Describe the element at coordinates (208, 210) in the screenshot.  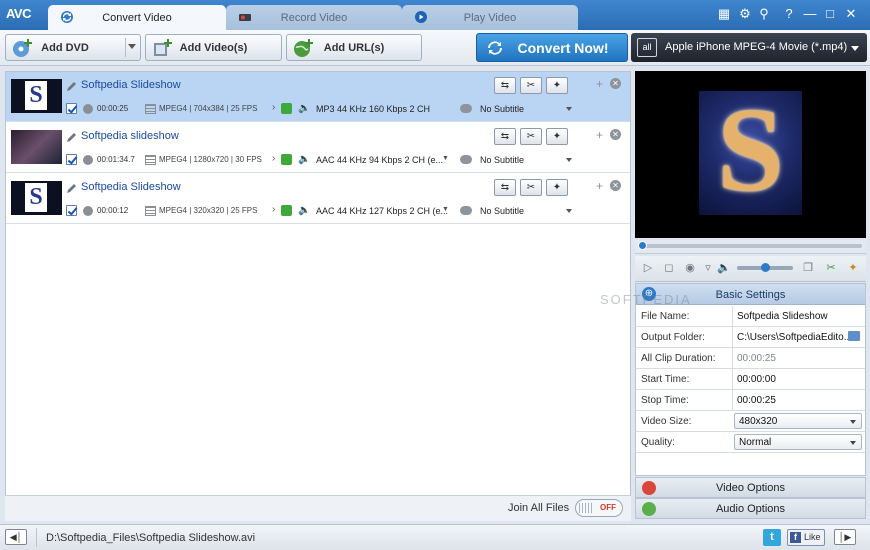
I see `file-format: MPEG4 | 320x320 | 25 FPS` at that location.